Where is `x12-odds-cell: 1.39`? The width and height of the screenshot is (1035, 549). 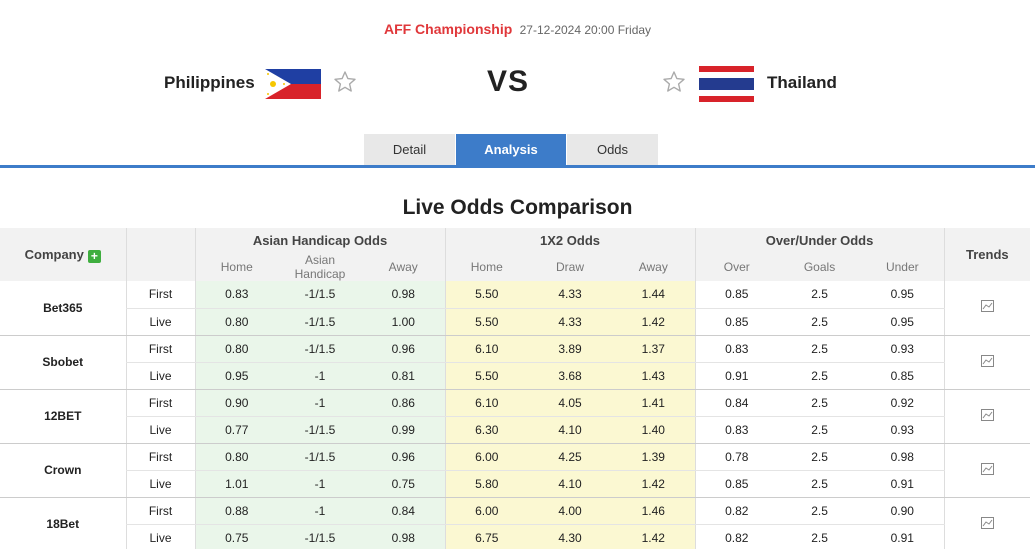 x12-odds-cell: 1.39 is located at coordinates (654, 457).